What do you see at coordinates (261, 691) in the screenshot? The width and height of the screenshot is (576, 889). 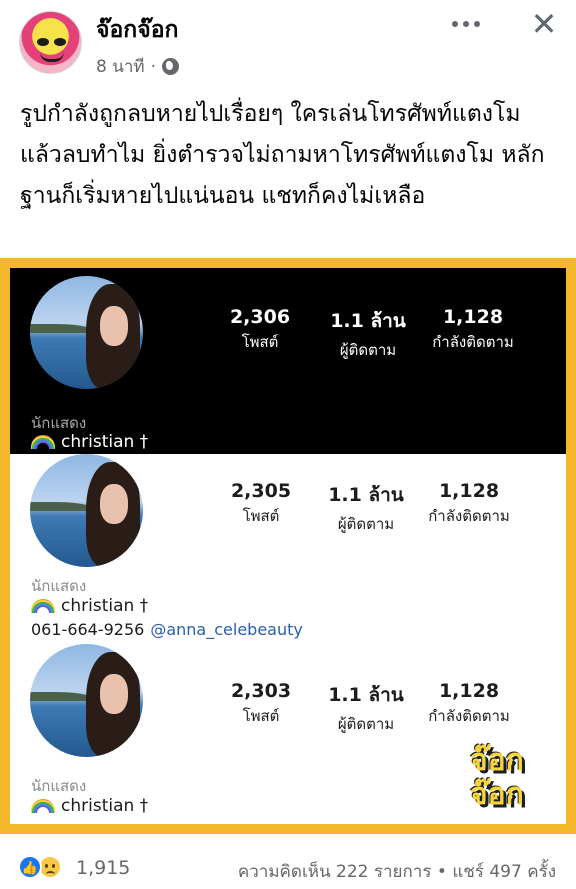 I see `posts-count: 2,303` at bounding box center [261, 691].